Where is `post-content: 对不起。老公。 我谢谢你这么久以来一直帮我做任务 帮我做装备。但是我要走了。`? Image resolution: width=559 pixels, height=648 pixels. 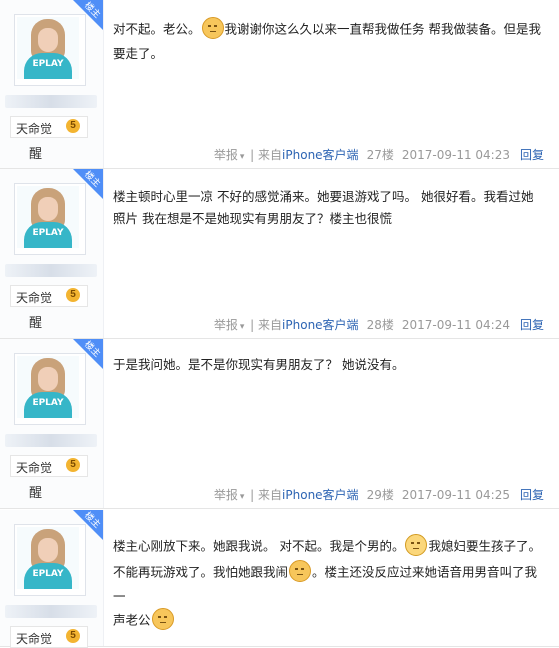
post-content: 对不起。老公。 我谢谢你这么久以来一直帮我做任务 帮我做装备。但是我要走了。 is located at coordinates (328, 41).